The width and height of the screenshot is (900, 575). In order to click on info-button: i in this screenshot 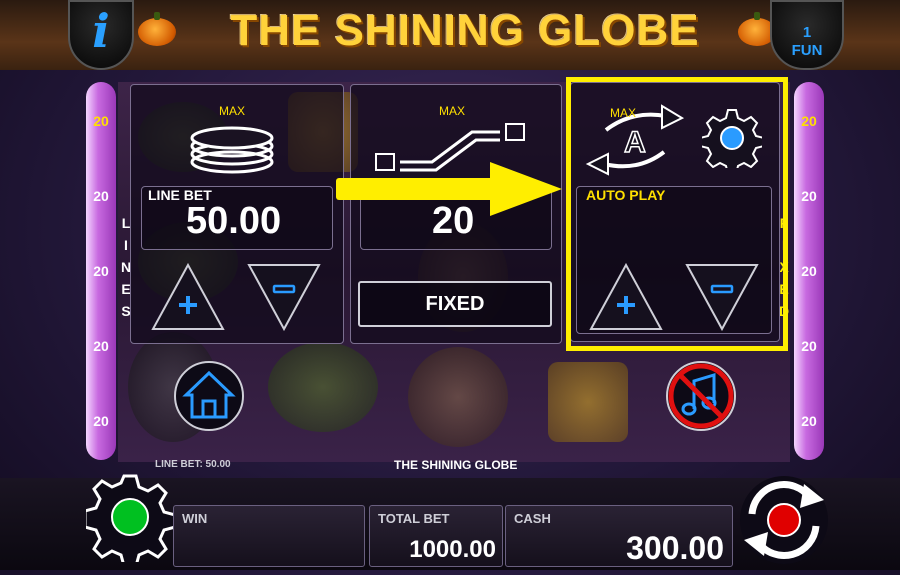, I will do `click(101, 35)`.